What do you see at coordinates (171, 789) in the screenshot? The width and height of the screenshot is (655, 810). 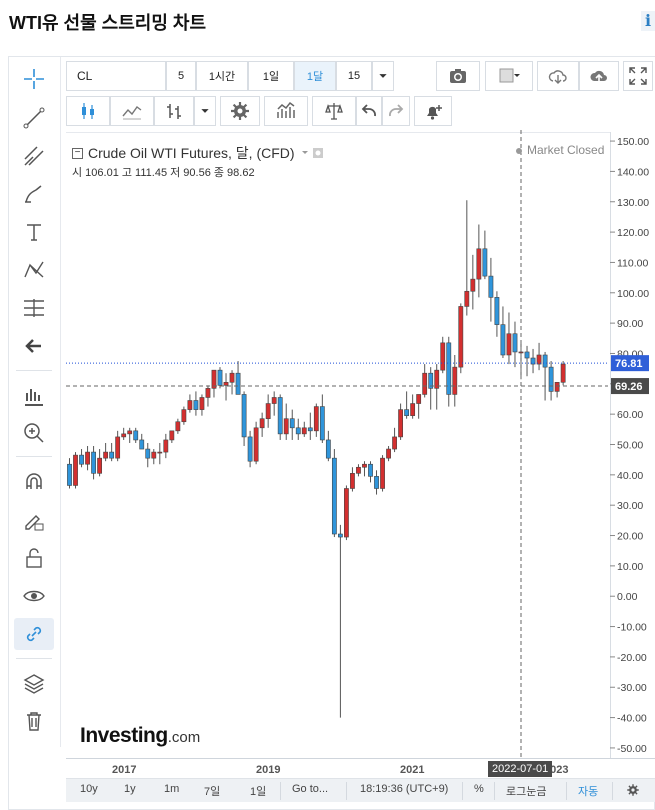 I see `range-1m-button: 1m` at bounding box center [171, 789].